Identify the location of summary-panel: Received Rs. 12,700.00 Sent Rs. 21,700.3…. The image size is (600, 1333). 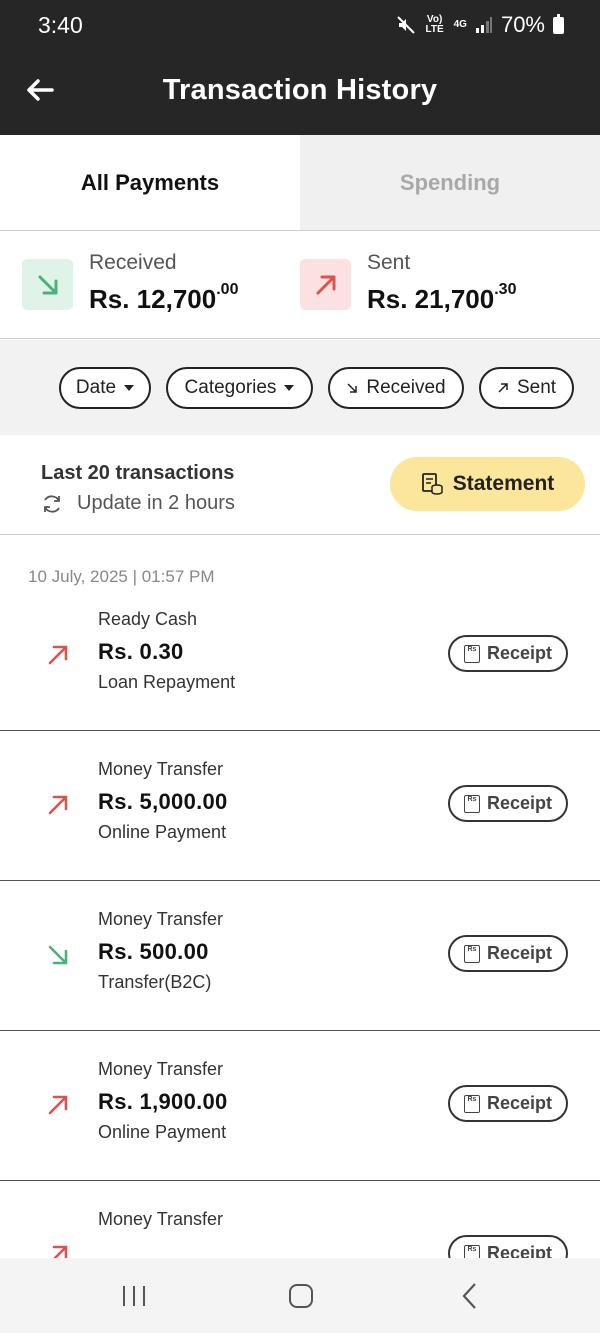
(300, 285).